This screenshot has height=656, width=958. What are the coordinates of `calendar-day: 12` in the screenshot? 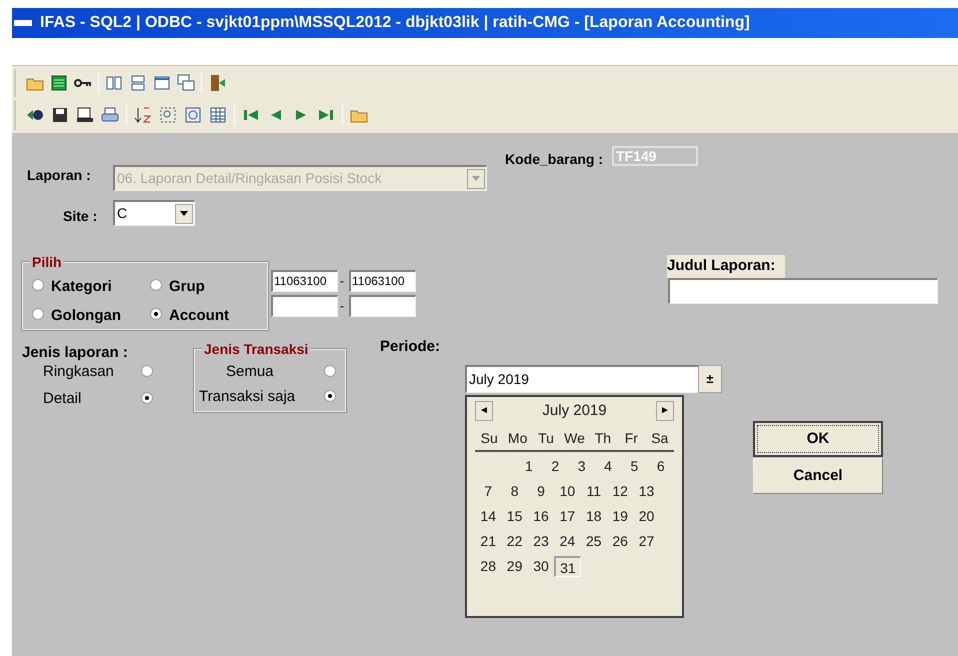 It's located at (620, 491).